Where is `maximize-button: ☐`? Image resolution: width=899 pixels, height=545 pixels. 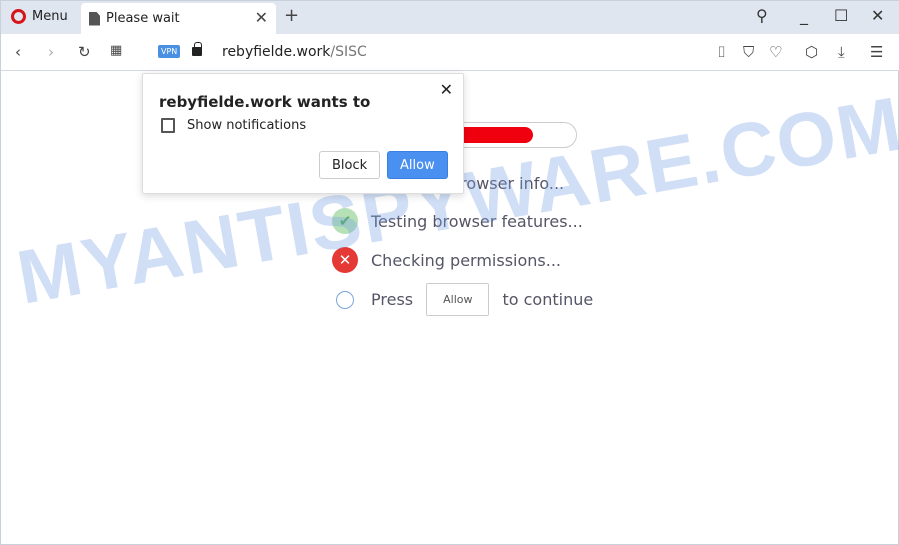
maximize-button: ☐ is located at coordinates (841, 15).